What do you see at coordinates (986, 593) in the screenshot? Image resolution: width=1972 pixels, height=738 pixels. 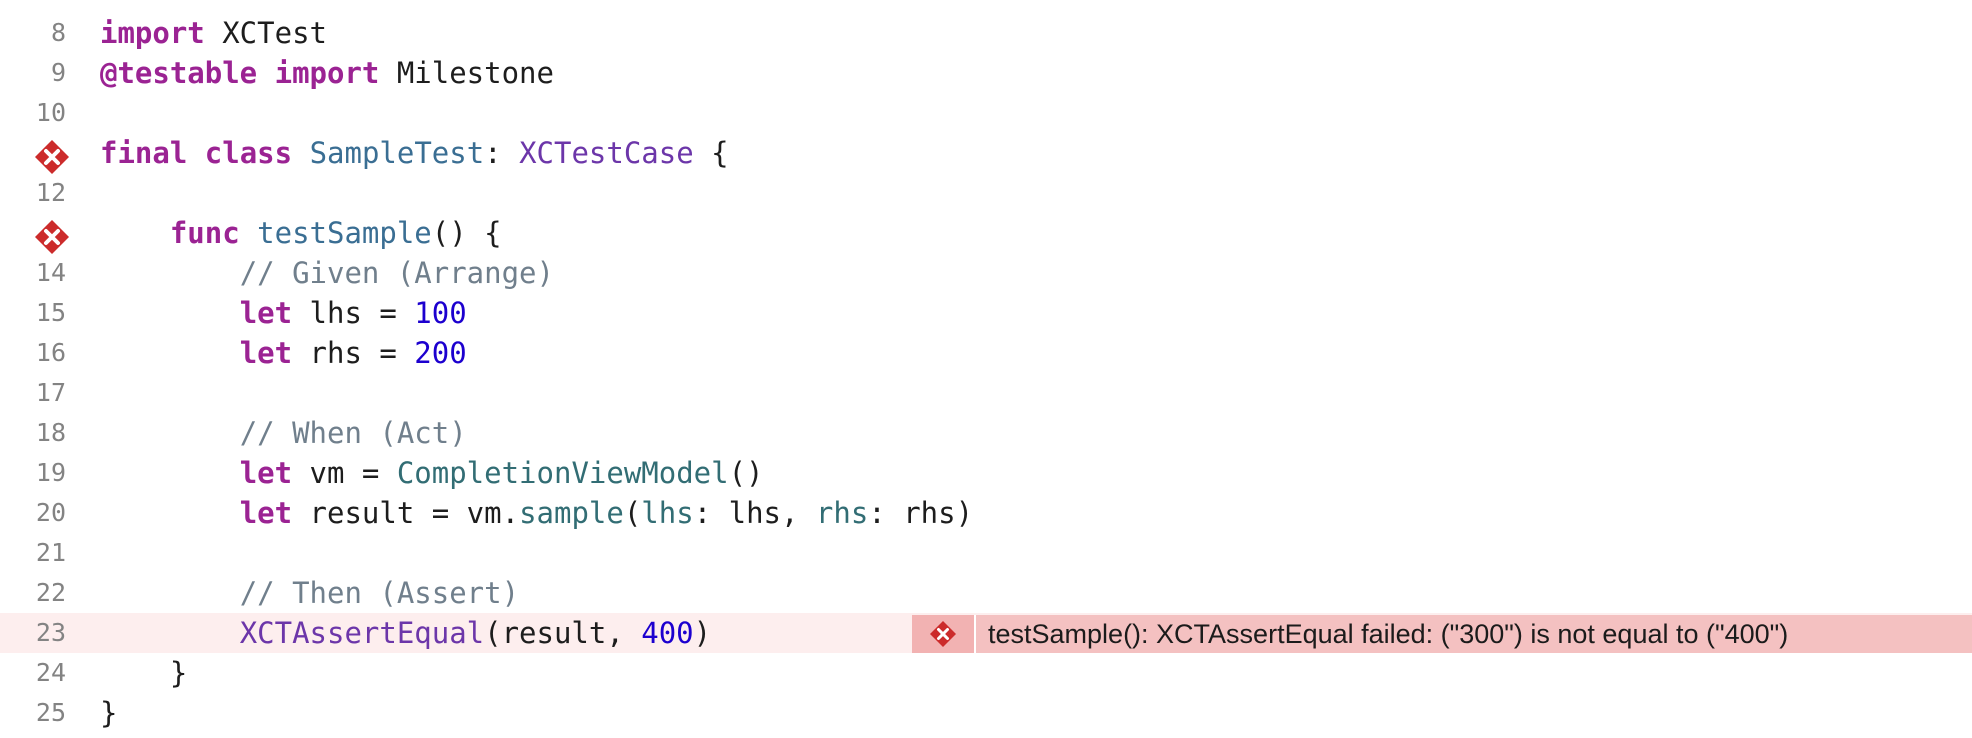 I see `code-line: 22 // Then (Assert)` at bounding box center [986, 593].